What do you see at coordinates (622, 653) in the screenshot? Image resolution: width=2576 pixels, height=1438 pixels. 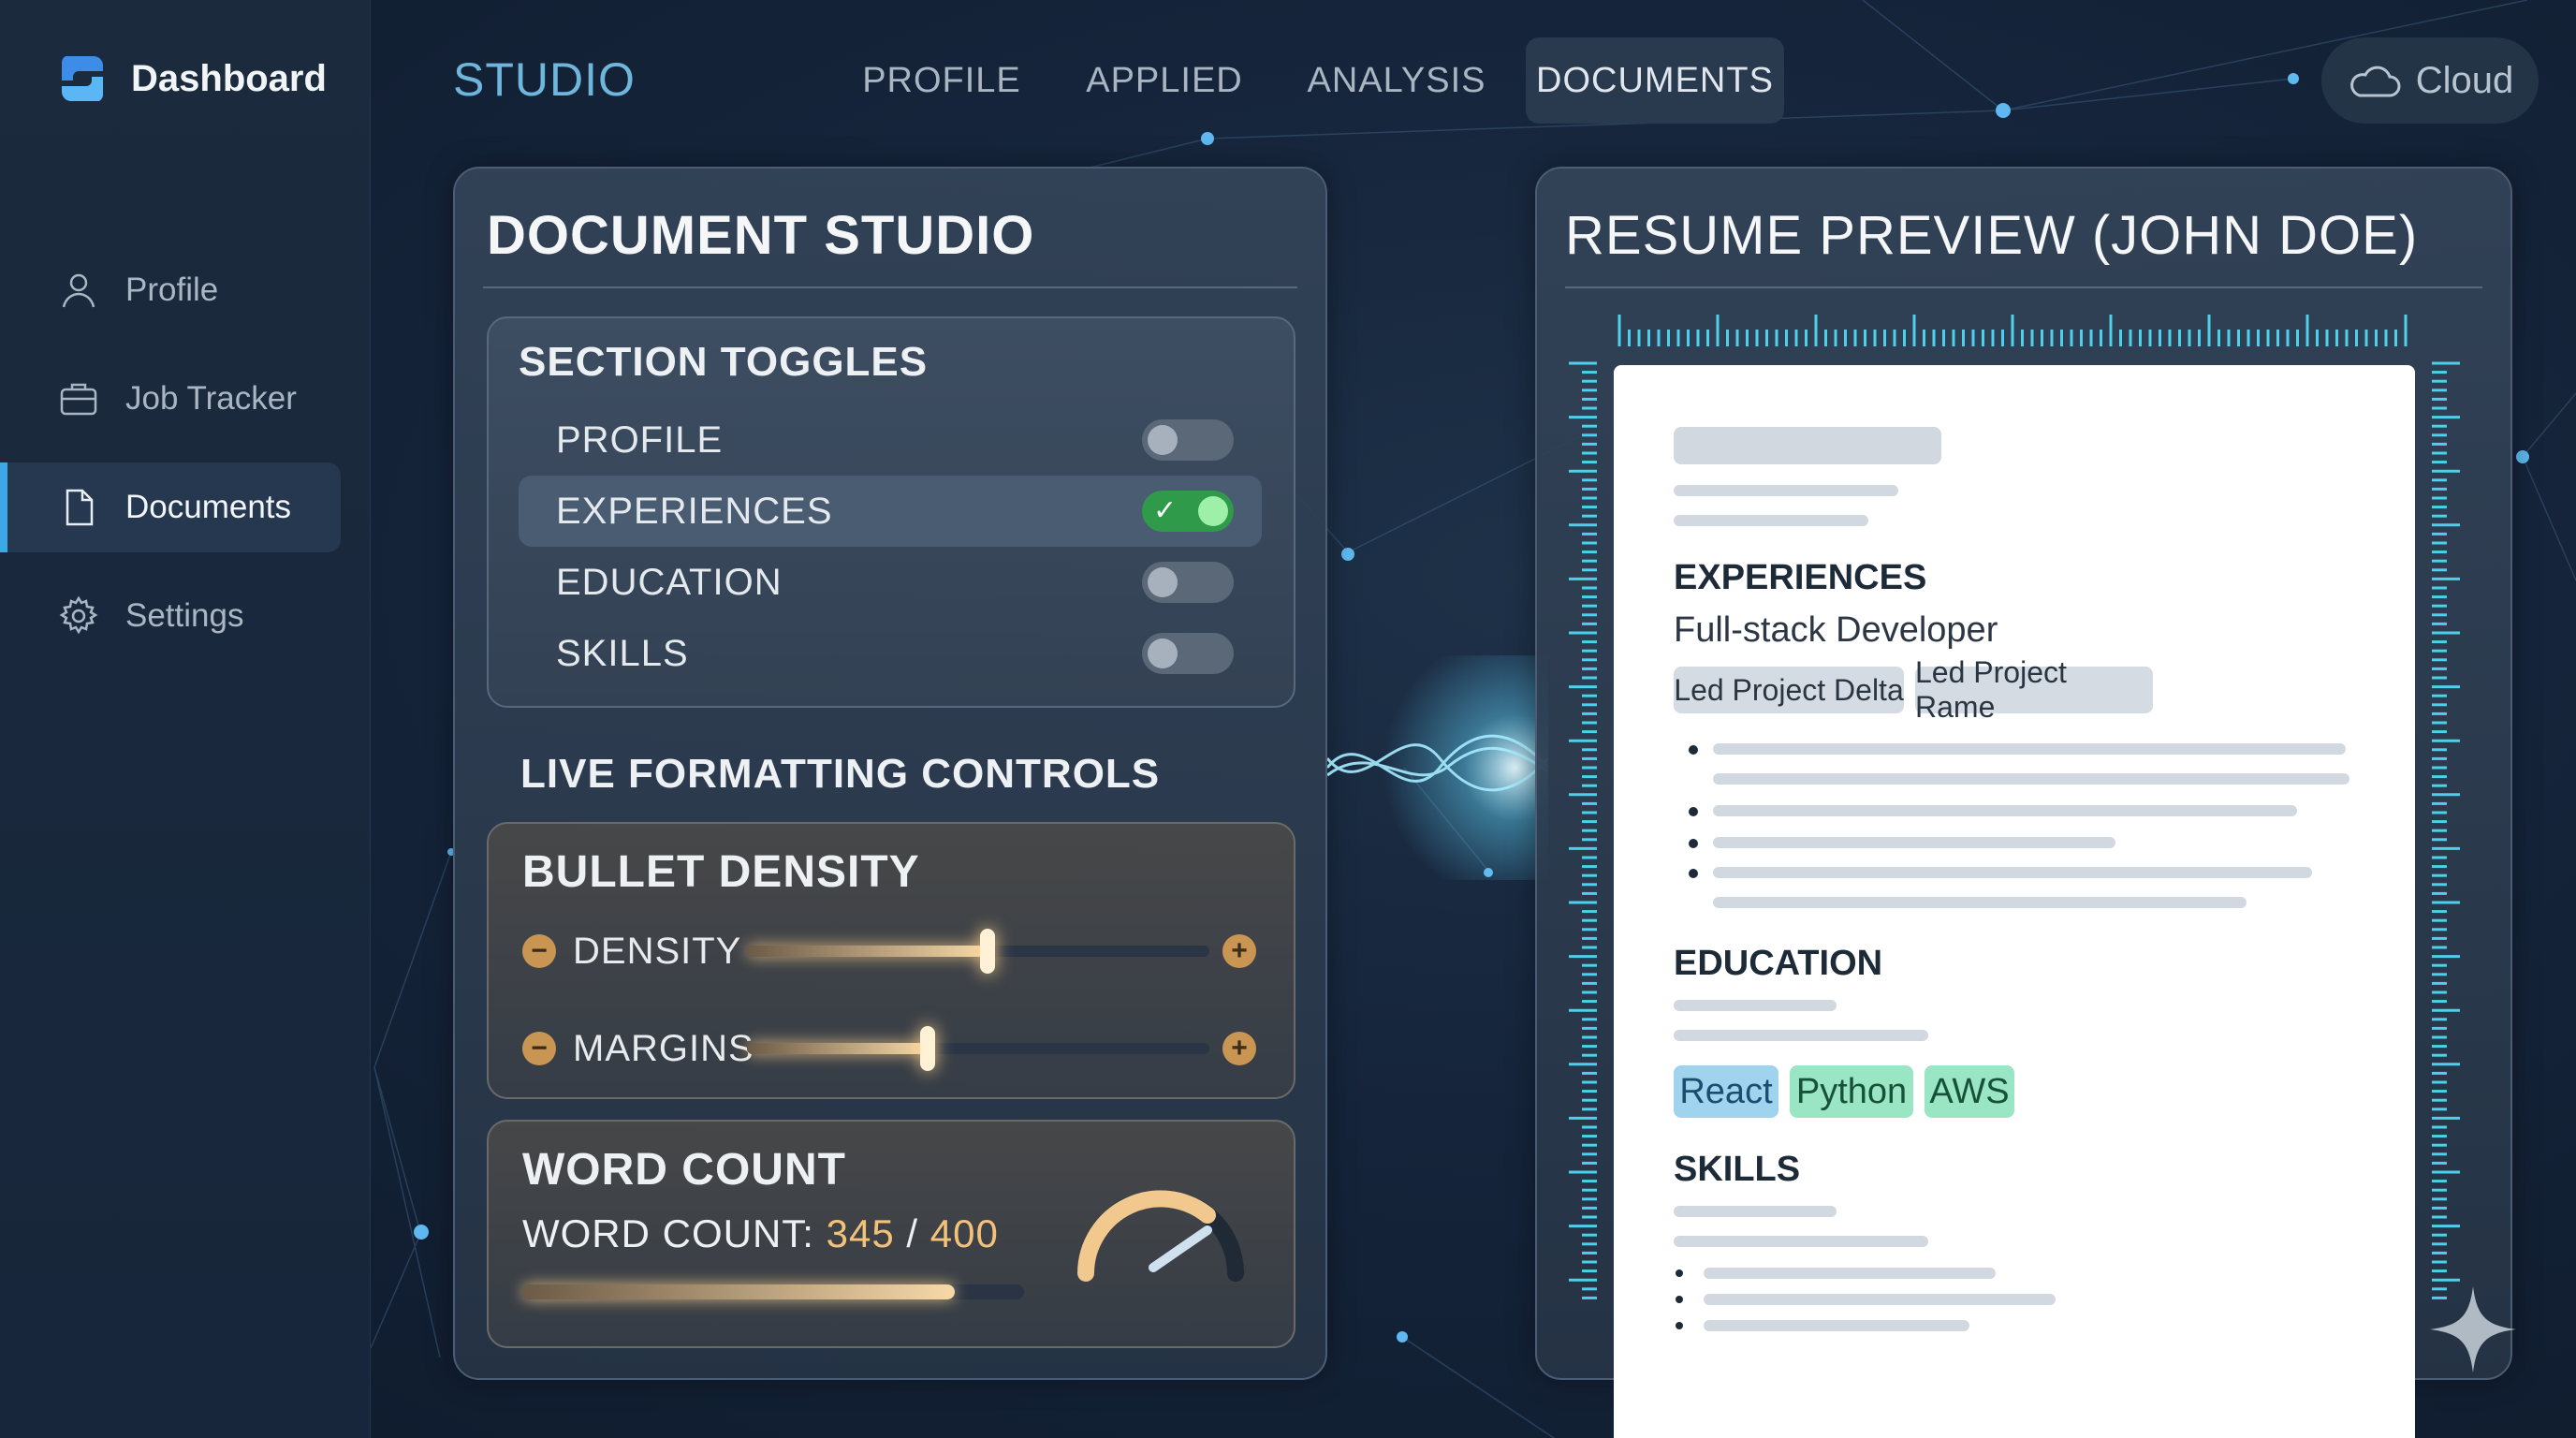 I see `toggle-label: SKILLS` at bounding box center [622, 653].